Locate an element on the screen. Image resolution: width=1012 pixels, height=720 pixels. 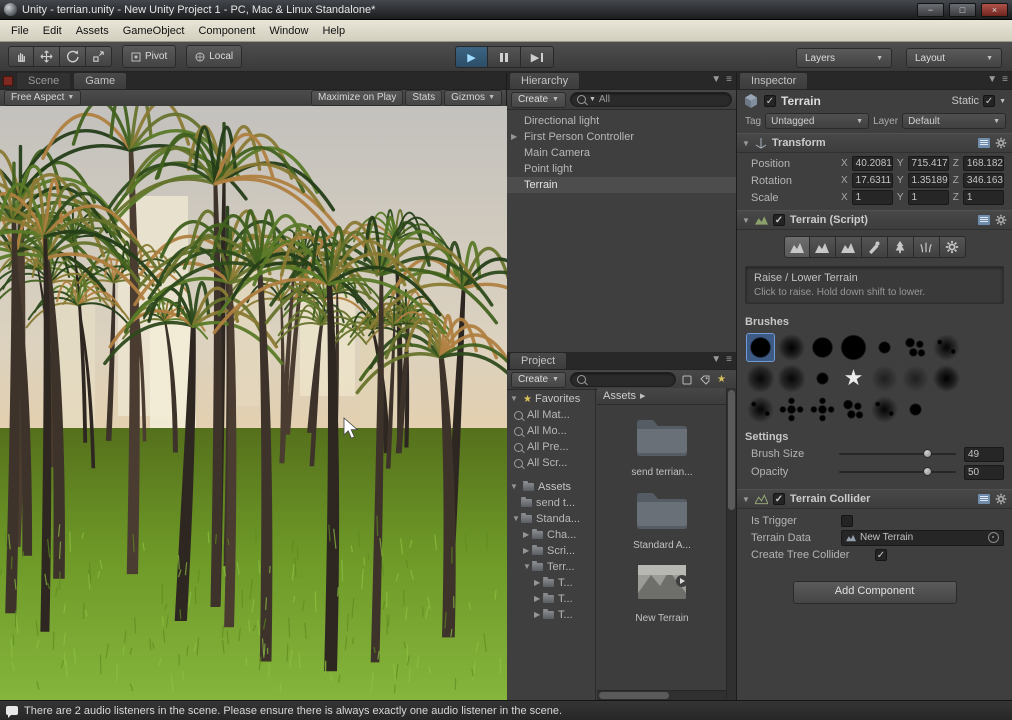
paint-height-button is located at coordinates (822, 247).